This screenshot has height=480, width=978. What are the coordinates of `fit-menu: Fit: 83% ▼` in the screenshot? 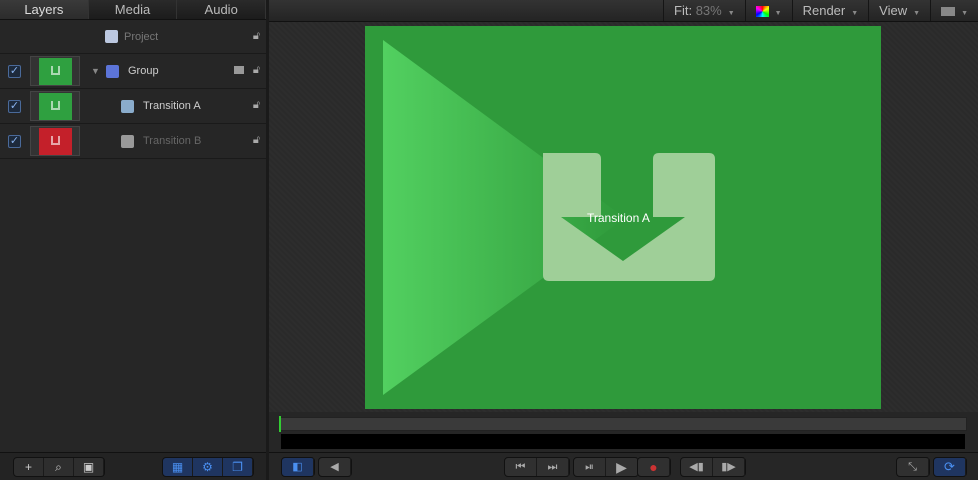 It's located at (704, 10).